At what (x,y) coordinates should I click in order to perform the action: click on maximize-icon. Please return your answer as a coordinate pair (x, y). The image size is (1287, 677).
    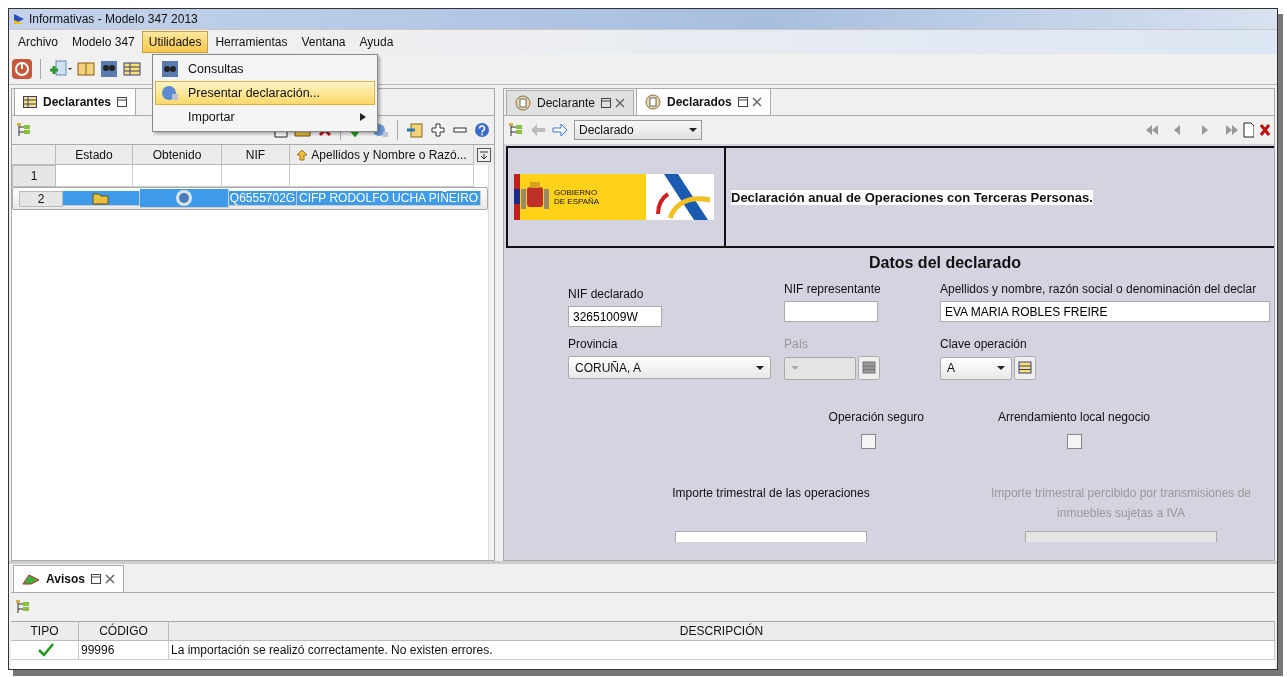
    Looking at the image, I should click on (122, 102).